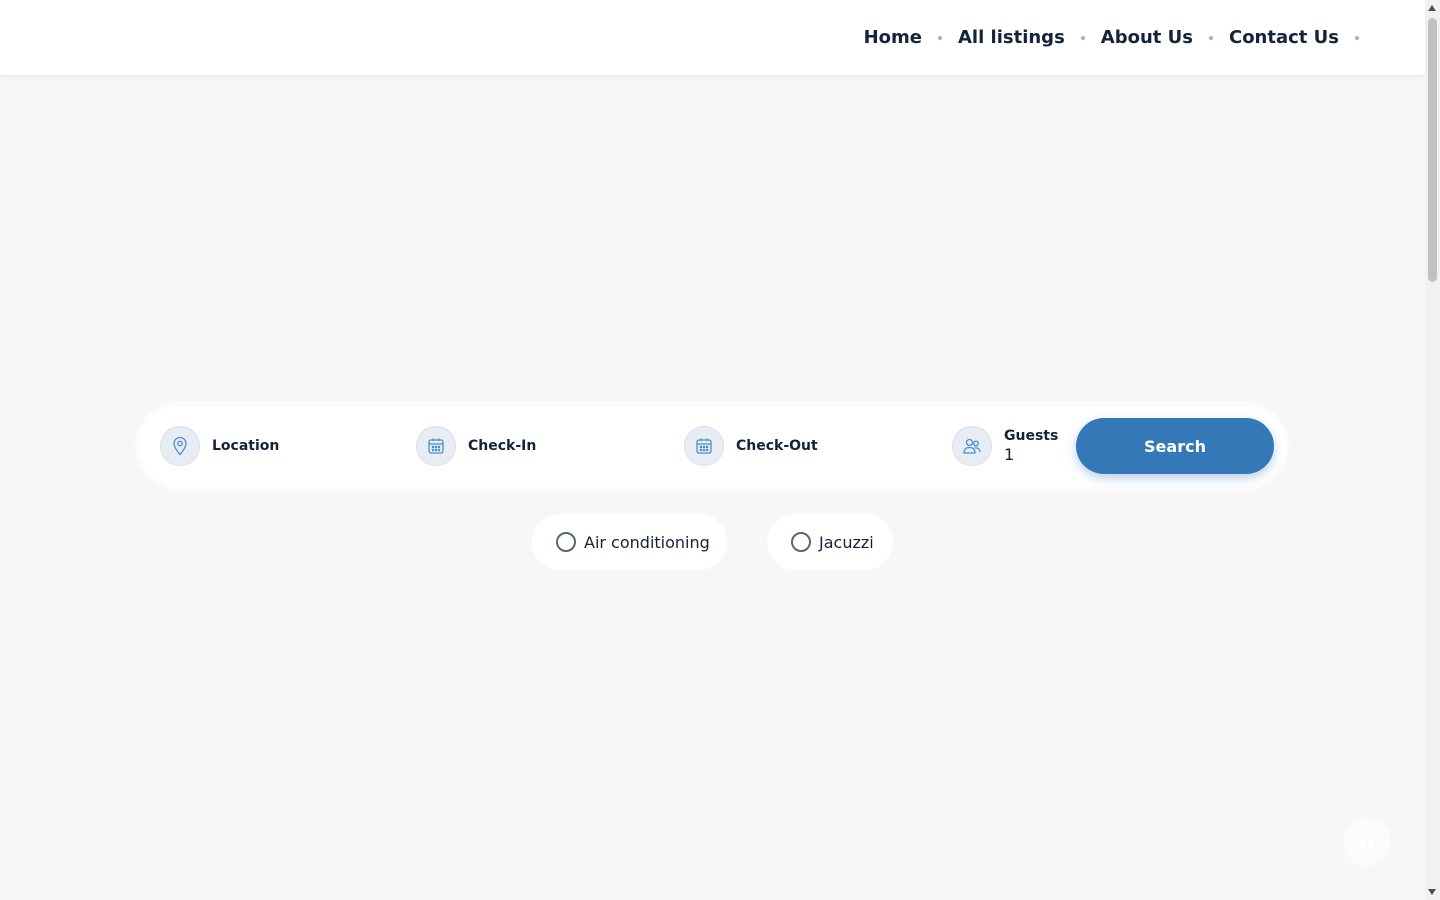  I want to click on pause-button, so click(1367, 842).